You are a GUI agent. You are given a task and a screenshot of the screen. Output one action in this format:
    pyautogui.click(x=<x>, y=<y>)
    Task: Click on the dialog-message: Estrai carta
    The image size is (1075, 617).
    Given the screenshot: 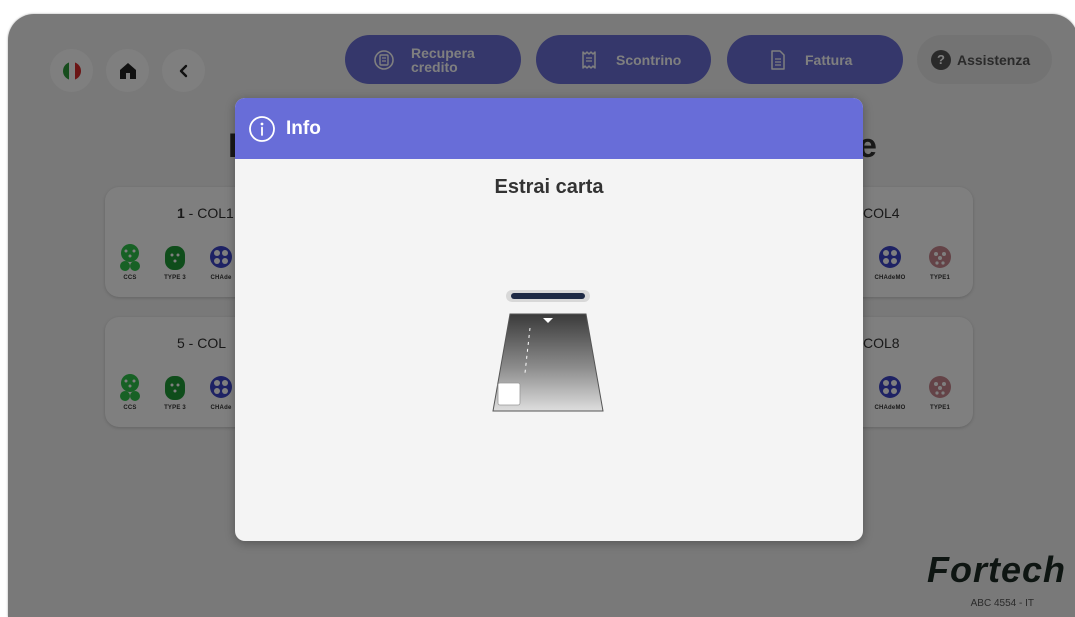 What is the action you would take?
    pyautogui.click(x=549, y=187)
    